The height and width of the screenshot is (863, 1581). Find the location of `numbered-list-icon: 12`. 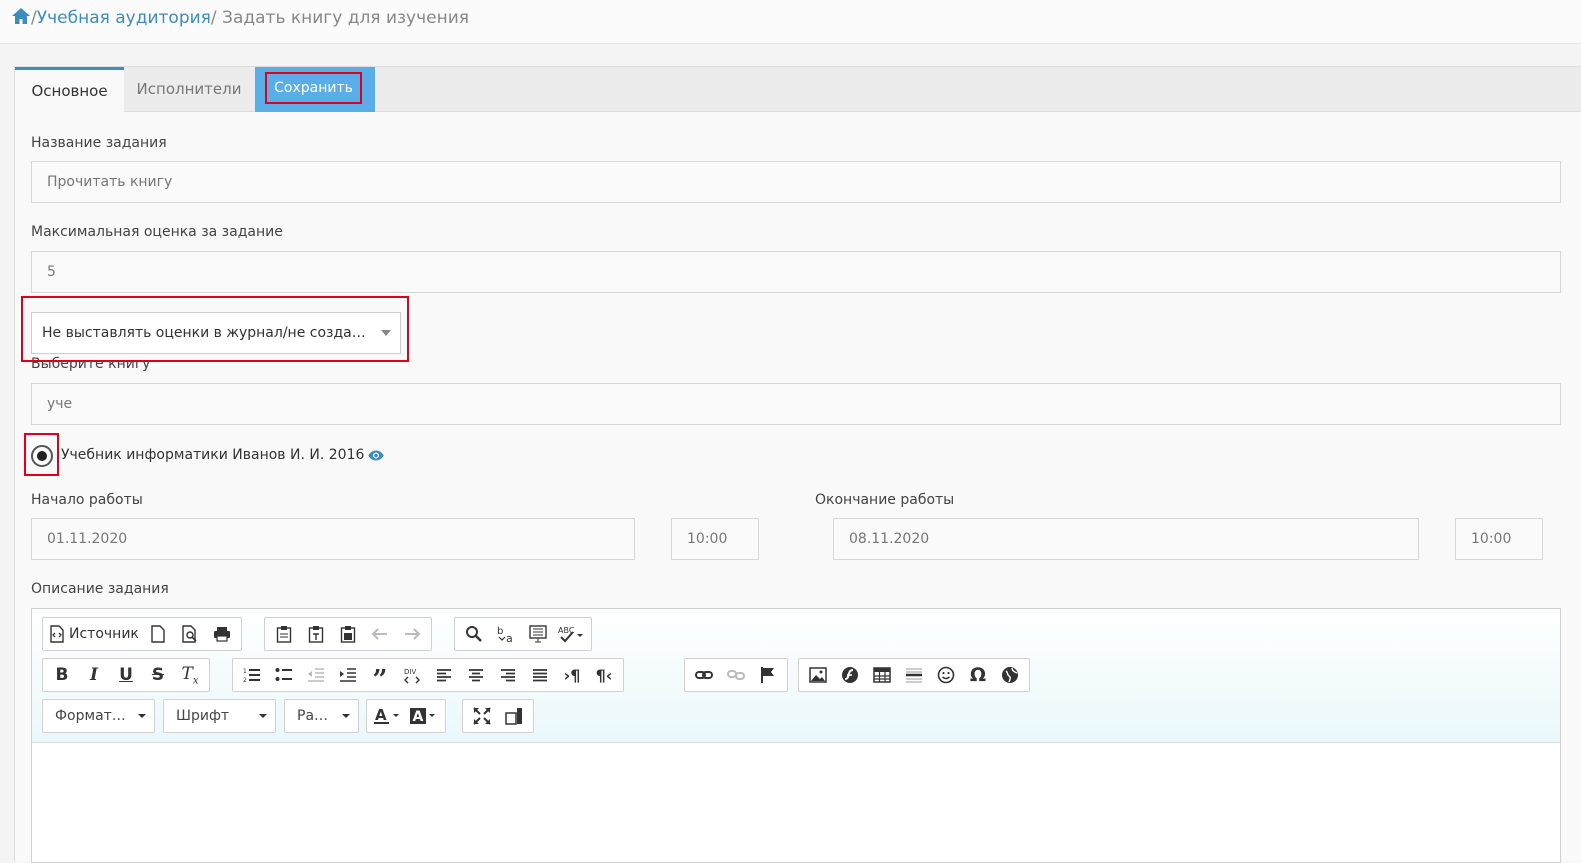

numbered-list-icon: 12 is located at coordinates (252, 675).